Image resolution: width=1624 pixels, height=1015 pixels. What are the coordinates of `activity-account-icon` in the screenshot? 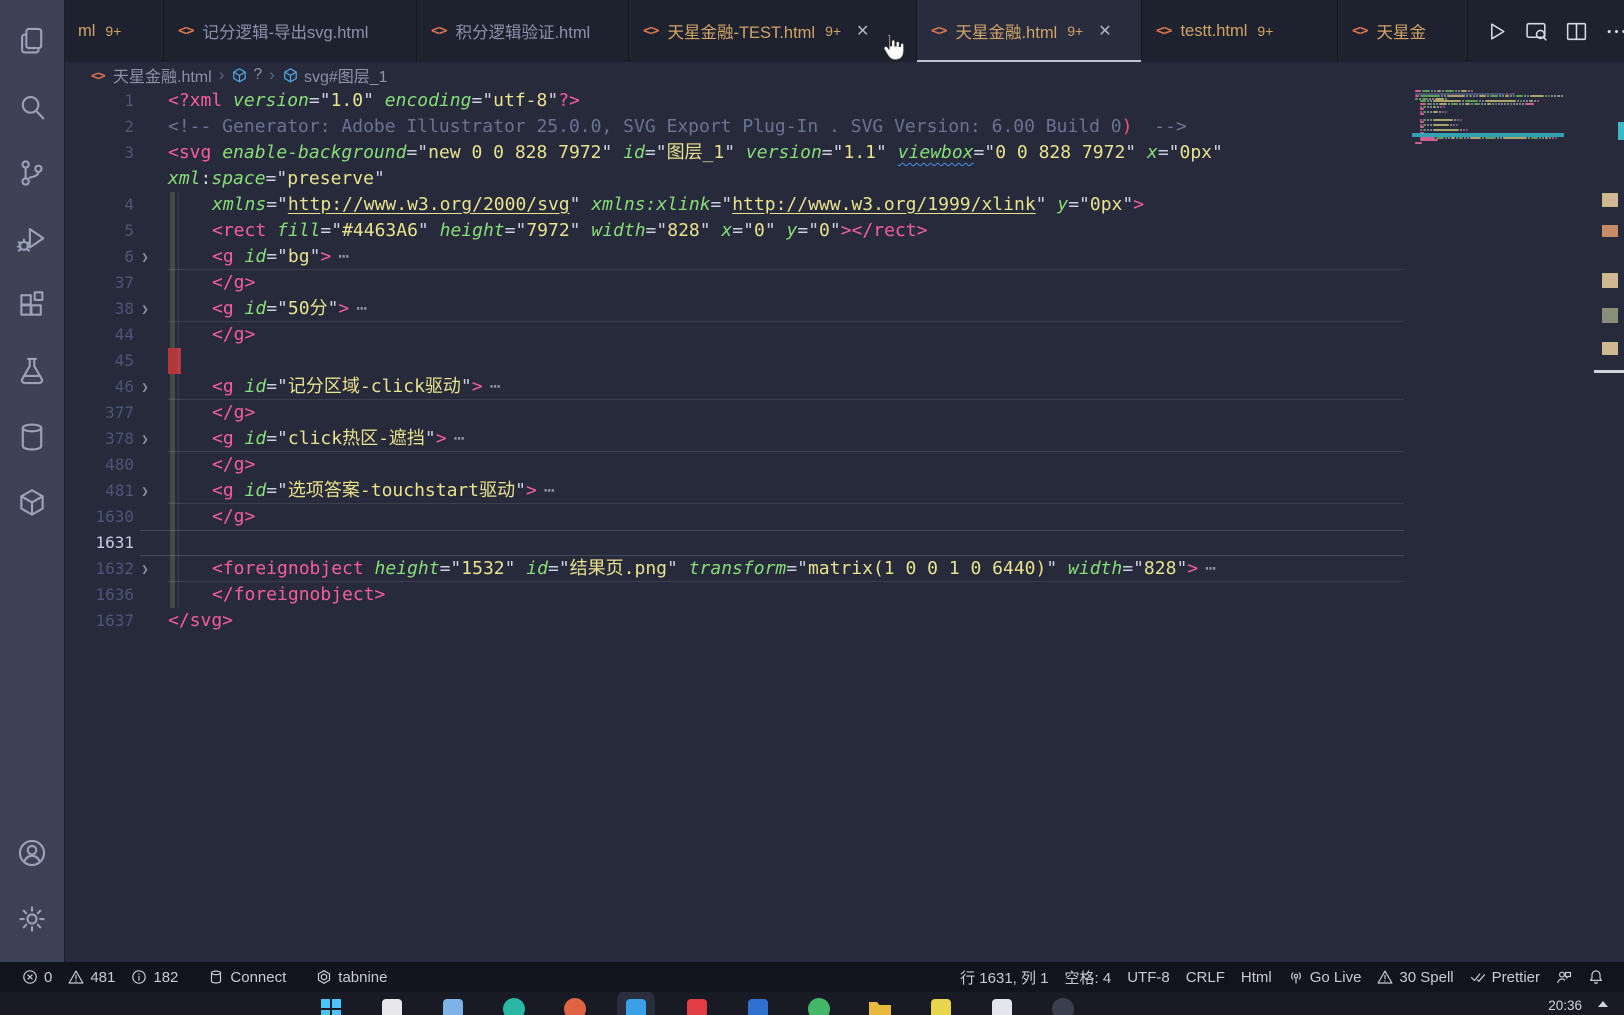 It's located at (32, 853).